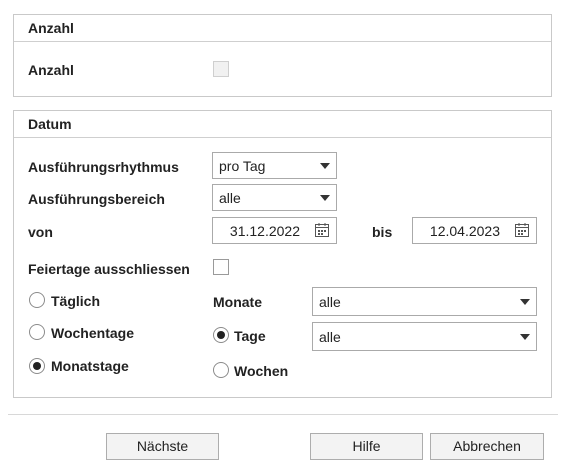  I want to click on monate-value: alle, so click(330, 302).